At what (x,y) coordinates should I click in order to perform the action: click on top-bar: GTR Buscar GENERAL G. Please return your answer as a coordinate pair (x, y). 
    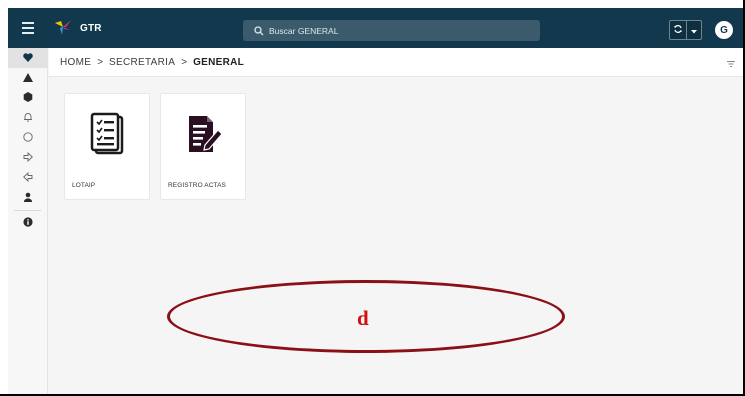
    Looking at the image, I should click on (376, 28).